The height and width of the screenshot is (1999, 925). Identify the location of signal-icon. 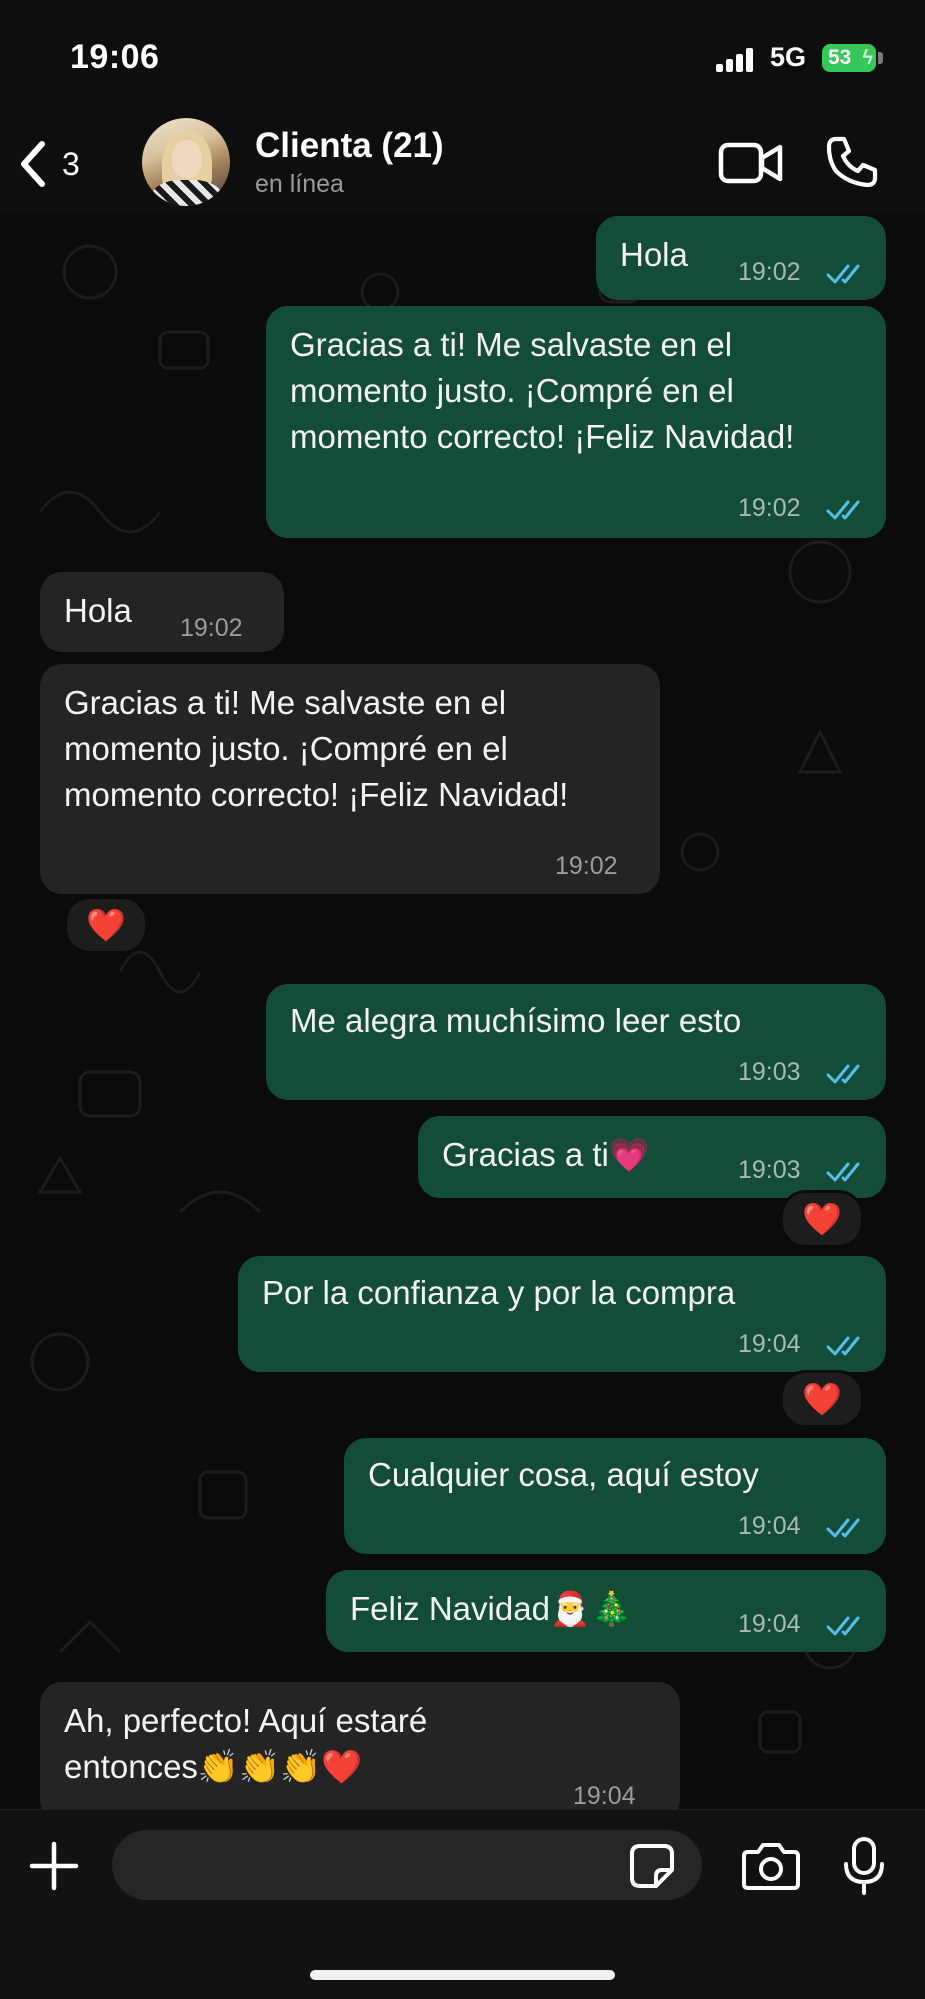
(736, 60).